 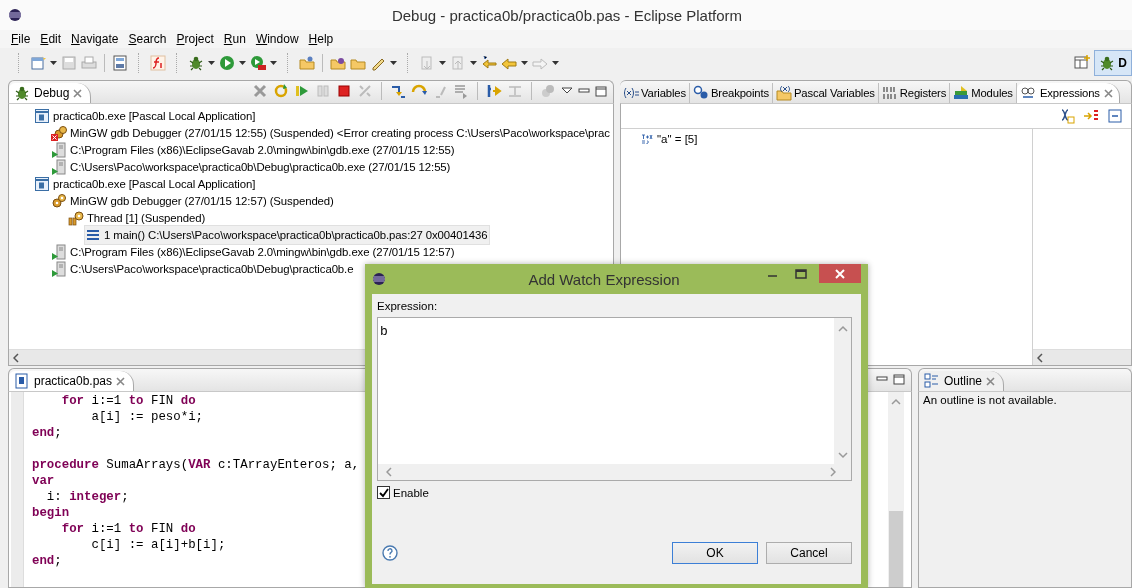 I want to click on folder-icon, so click(x=338, y=63).